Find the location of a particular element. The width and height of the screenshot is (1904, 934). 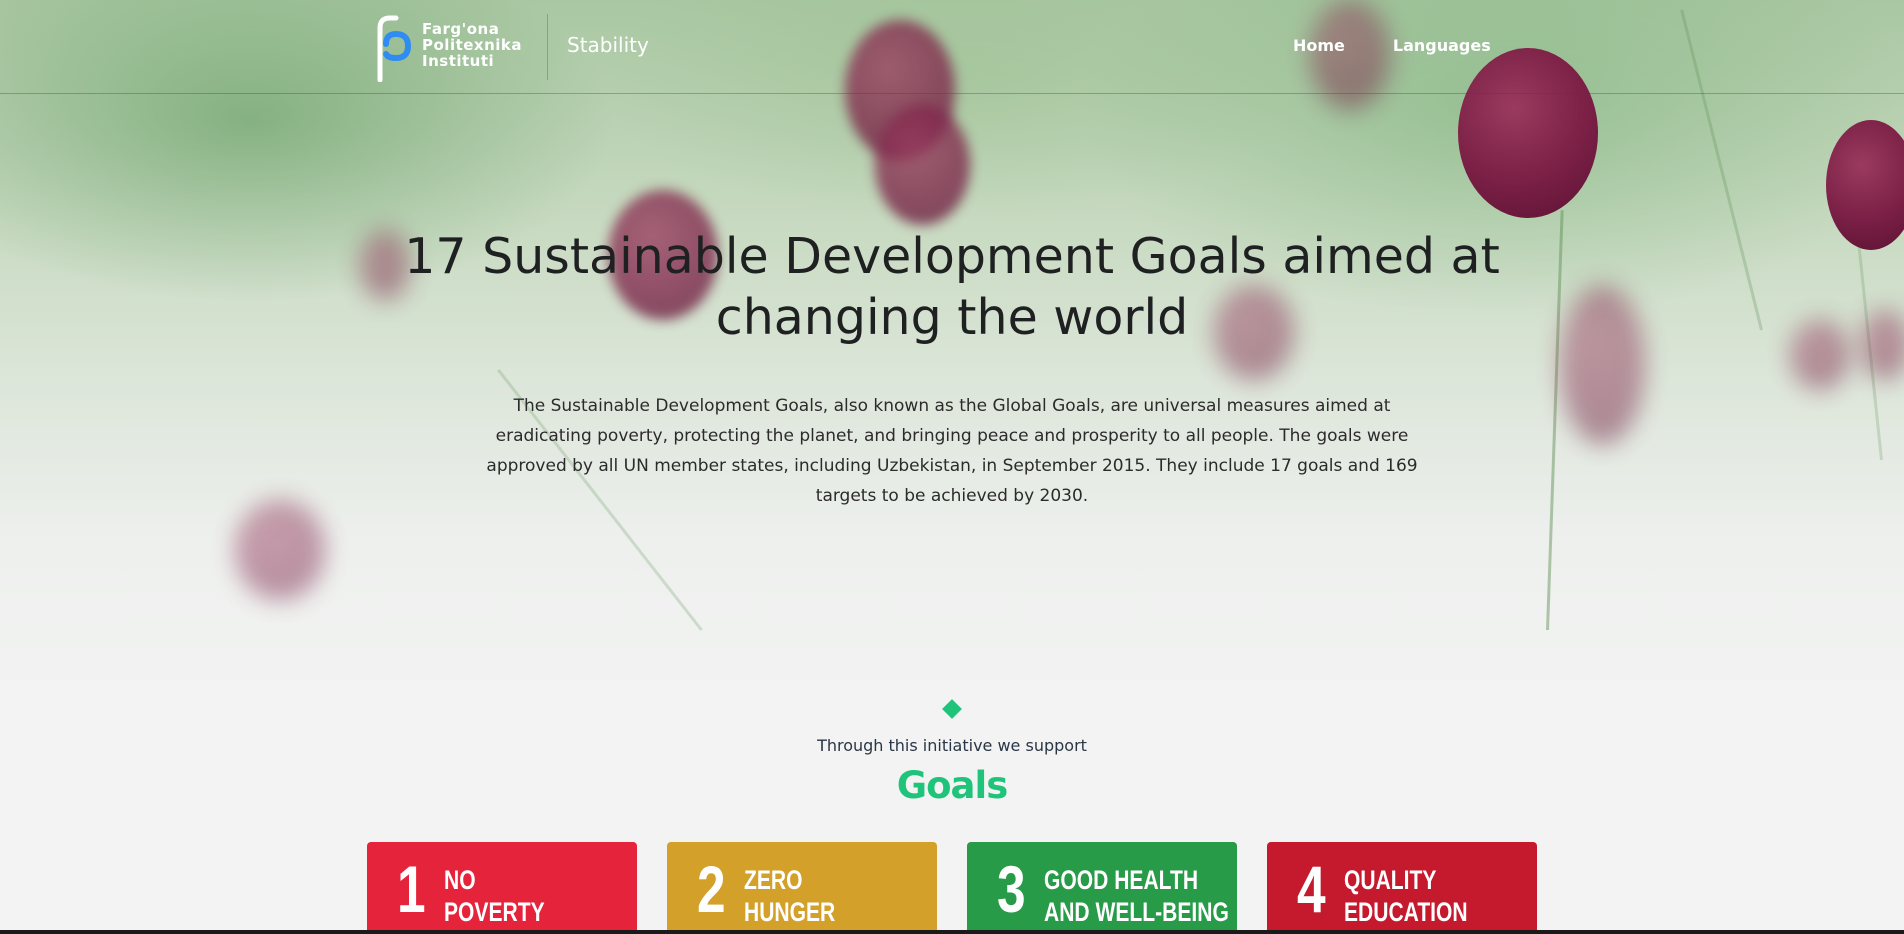

header-divider is located at coordinates (547, 47).